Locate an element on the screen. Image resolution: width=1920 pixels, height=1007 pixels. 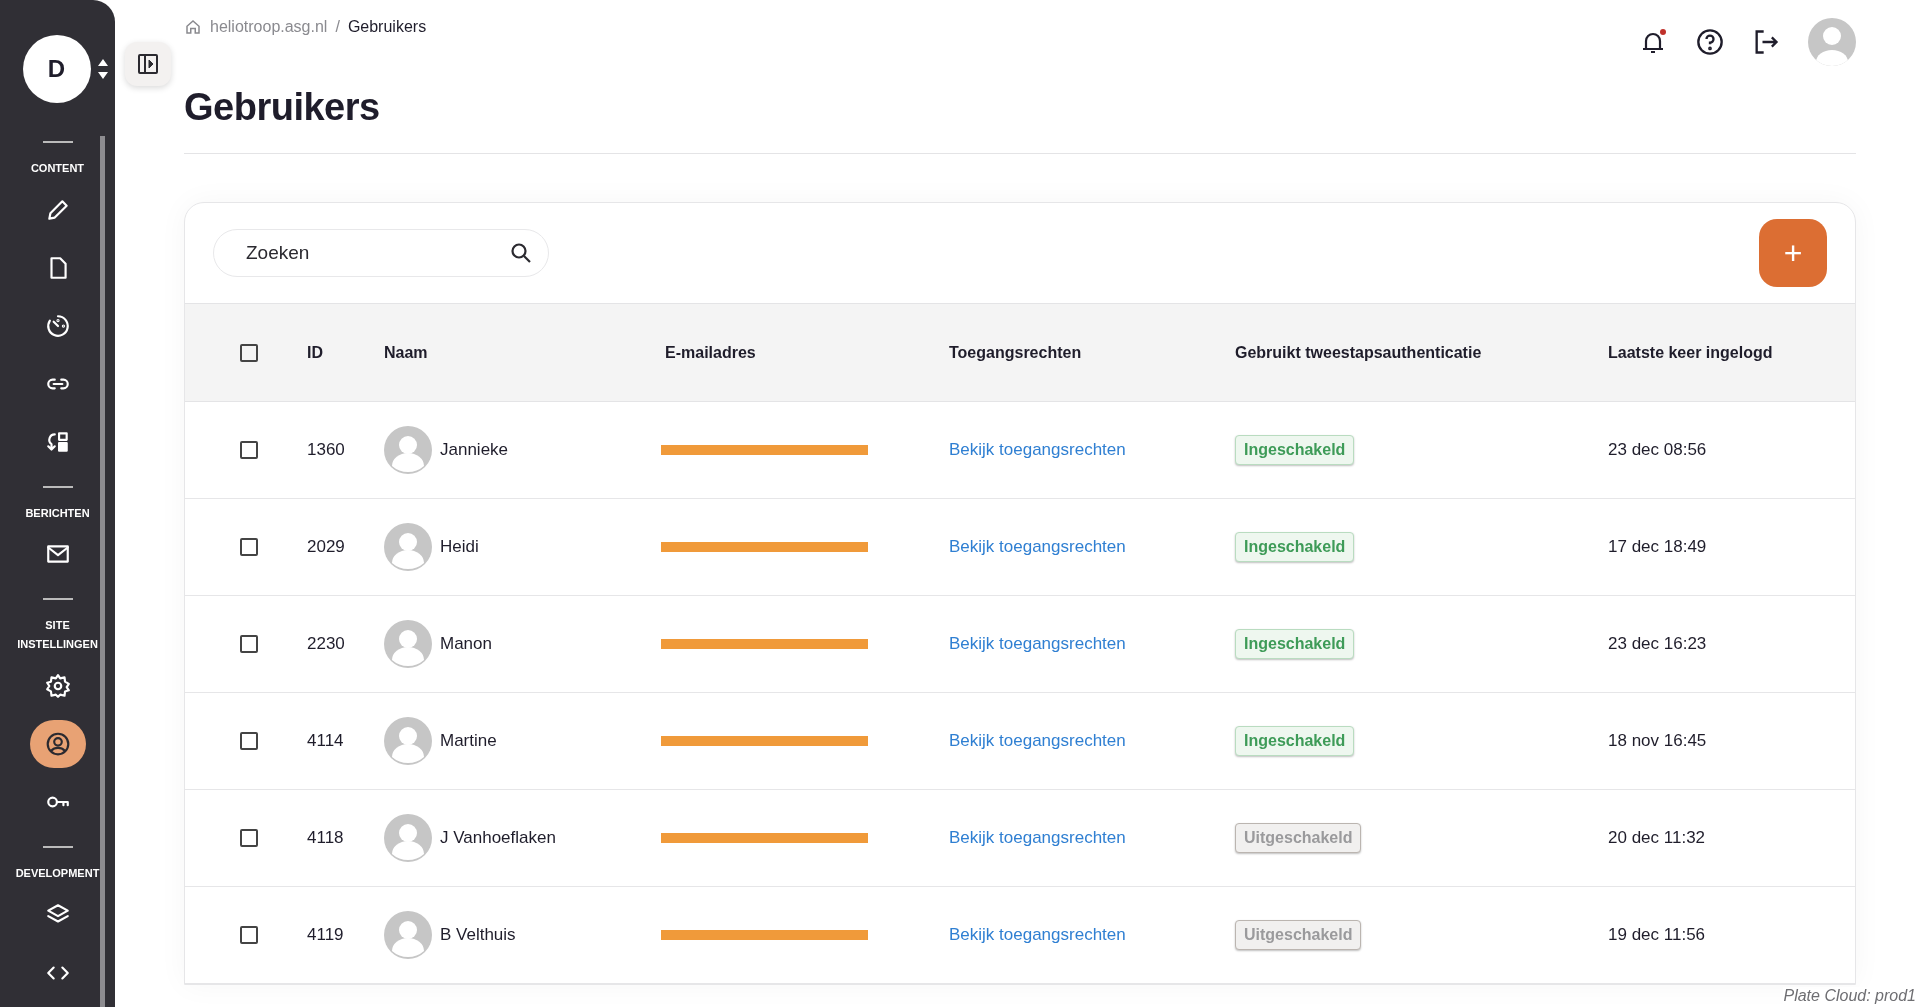
page-title: Gebruikers is located at coordinates (282, 107).